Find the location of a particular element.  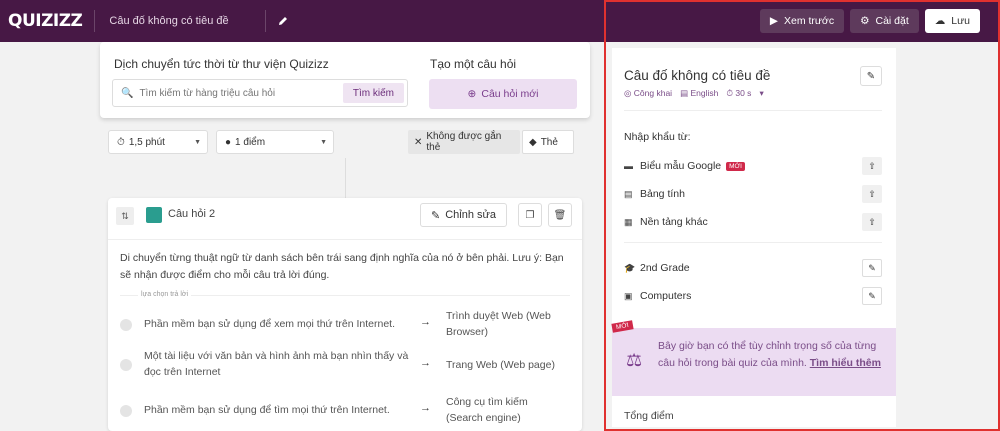

points-icon: ● is located at coordinates (228, 142).